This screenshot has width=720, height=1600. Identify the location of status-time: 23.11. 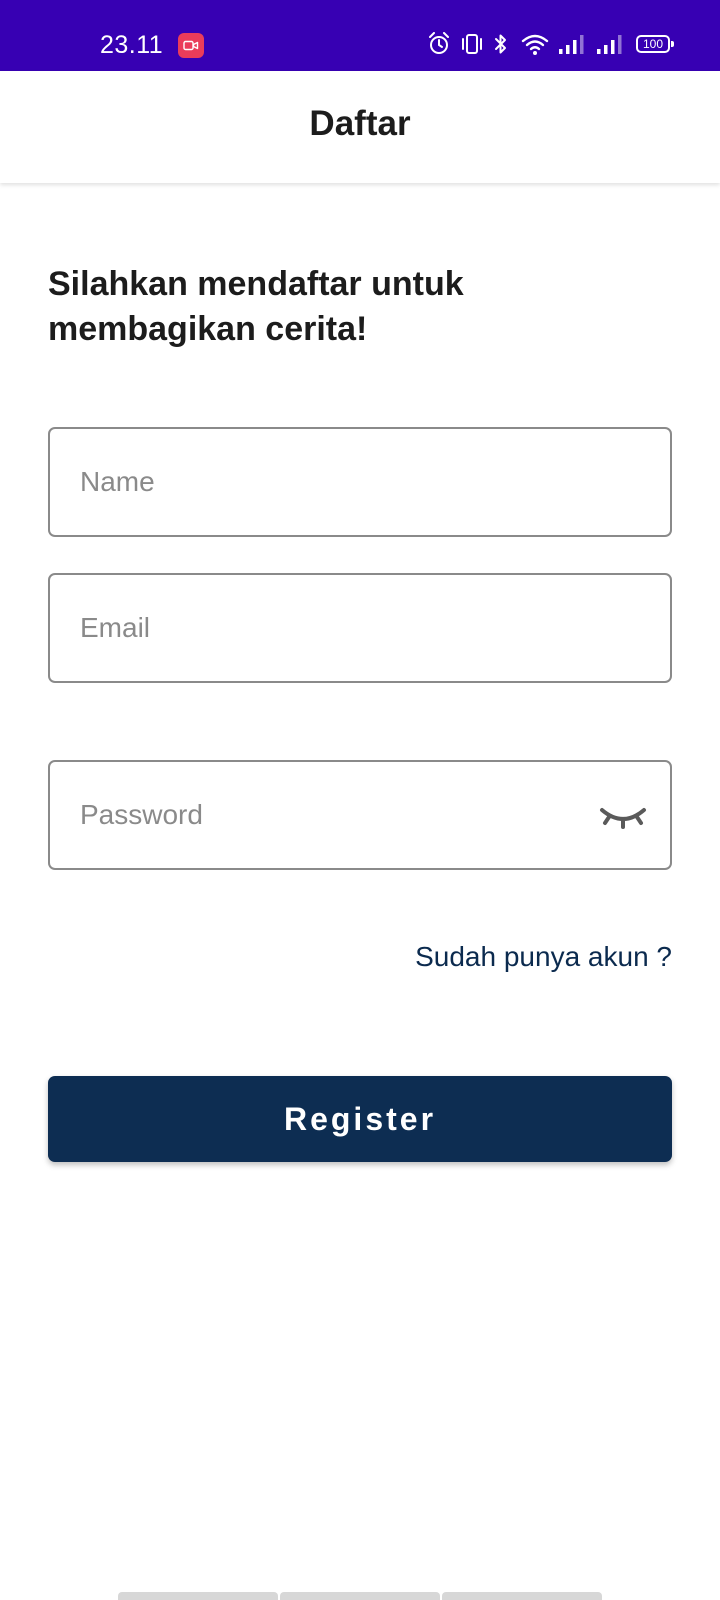
(132, 45).